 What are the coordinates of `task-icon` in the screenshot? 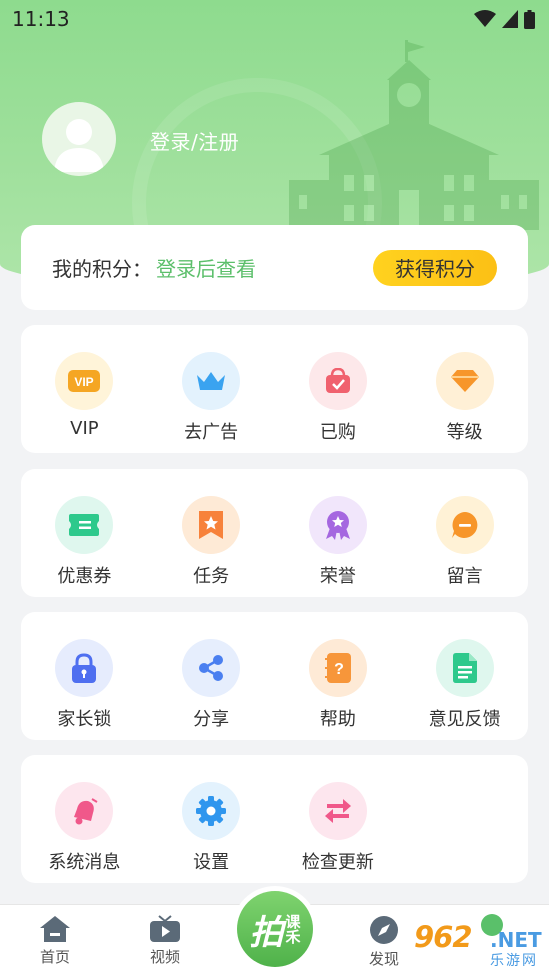 It's located at (211, 525).